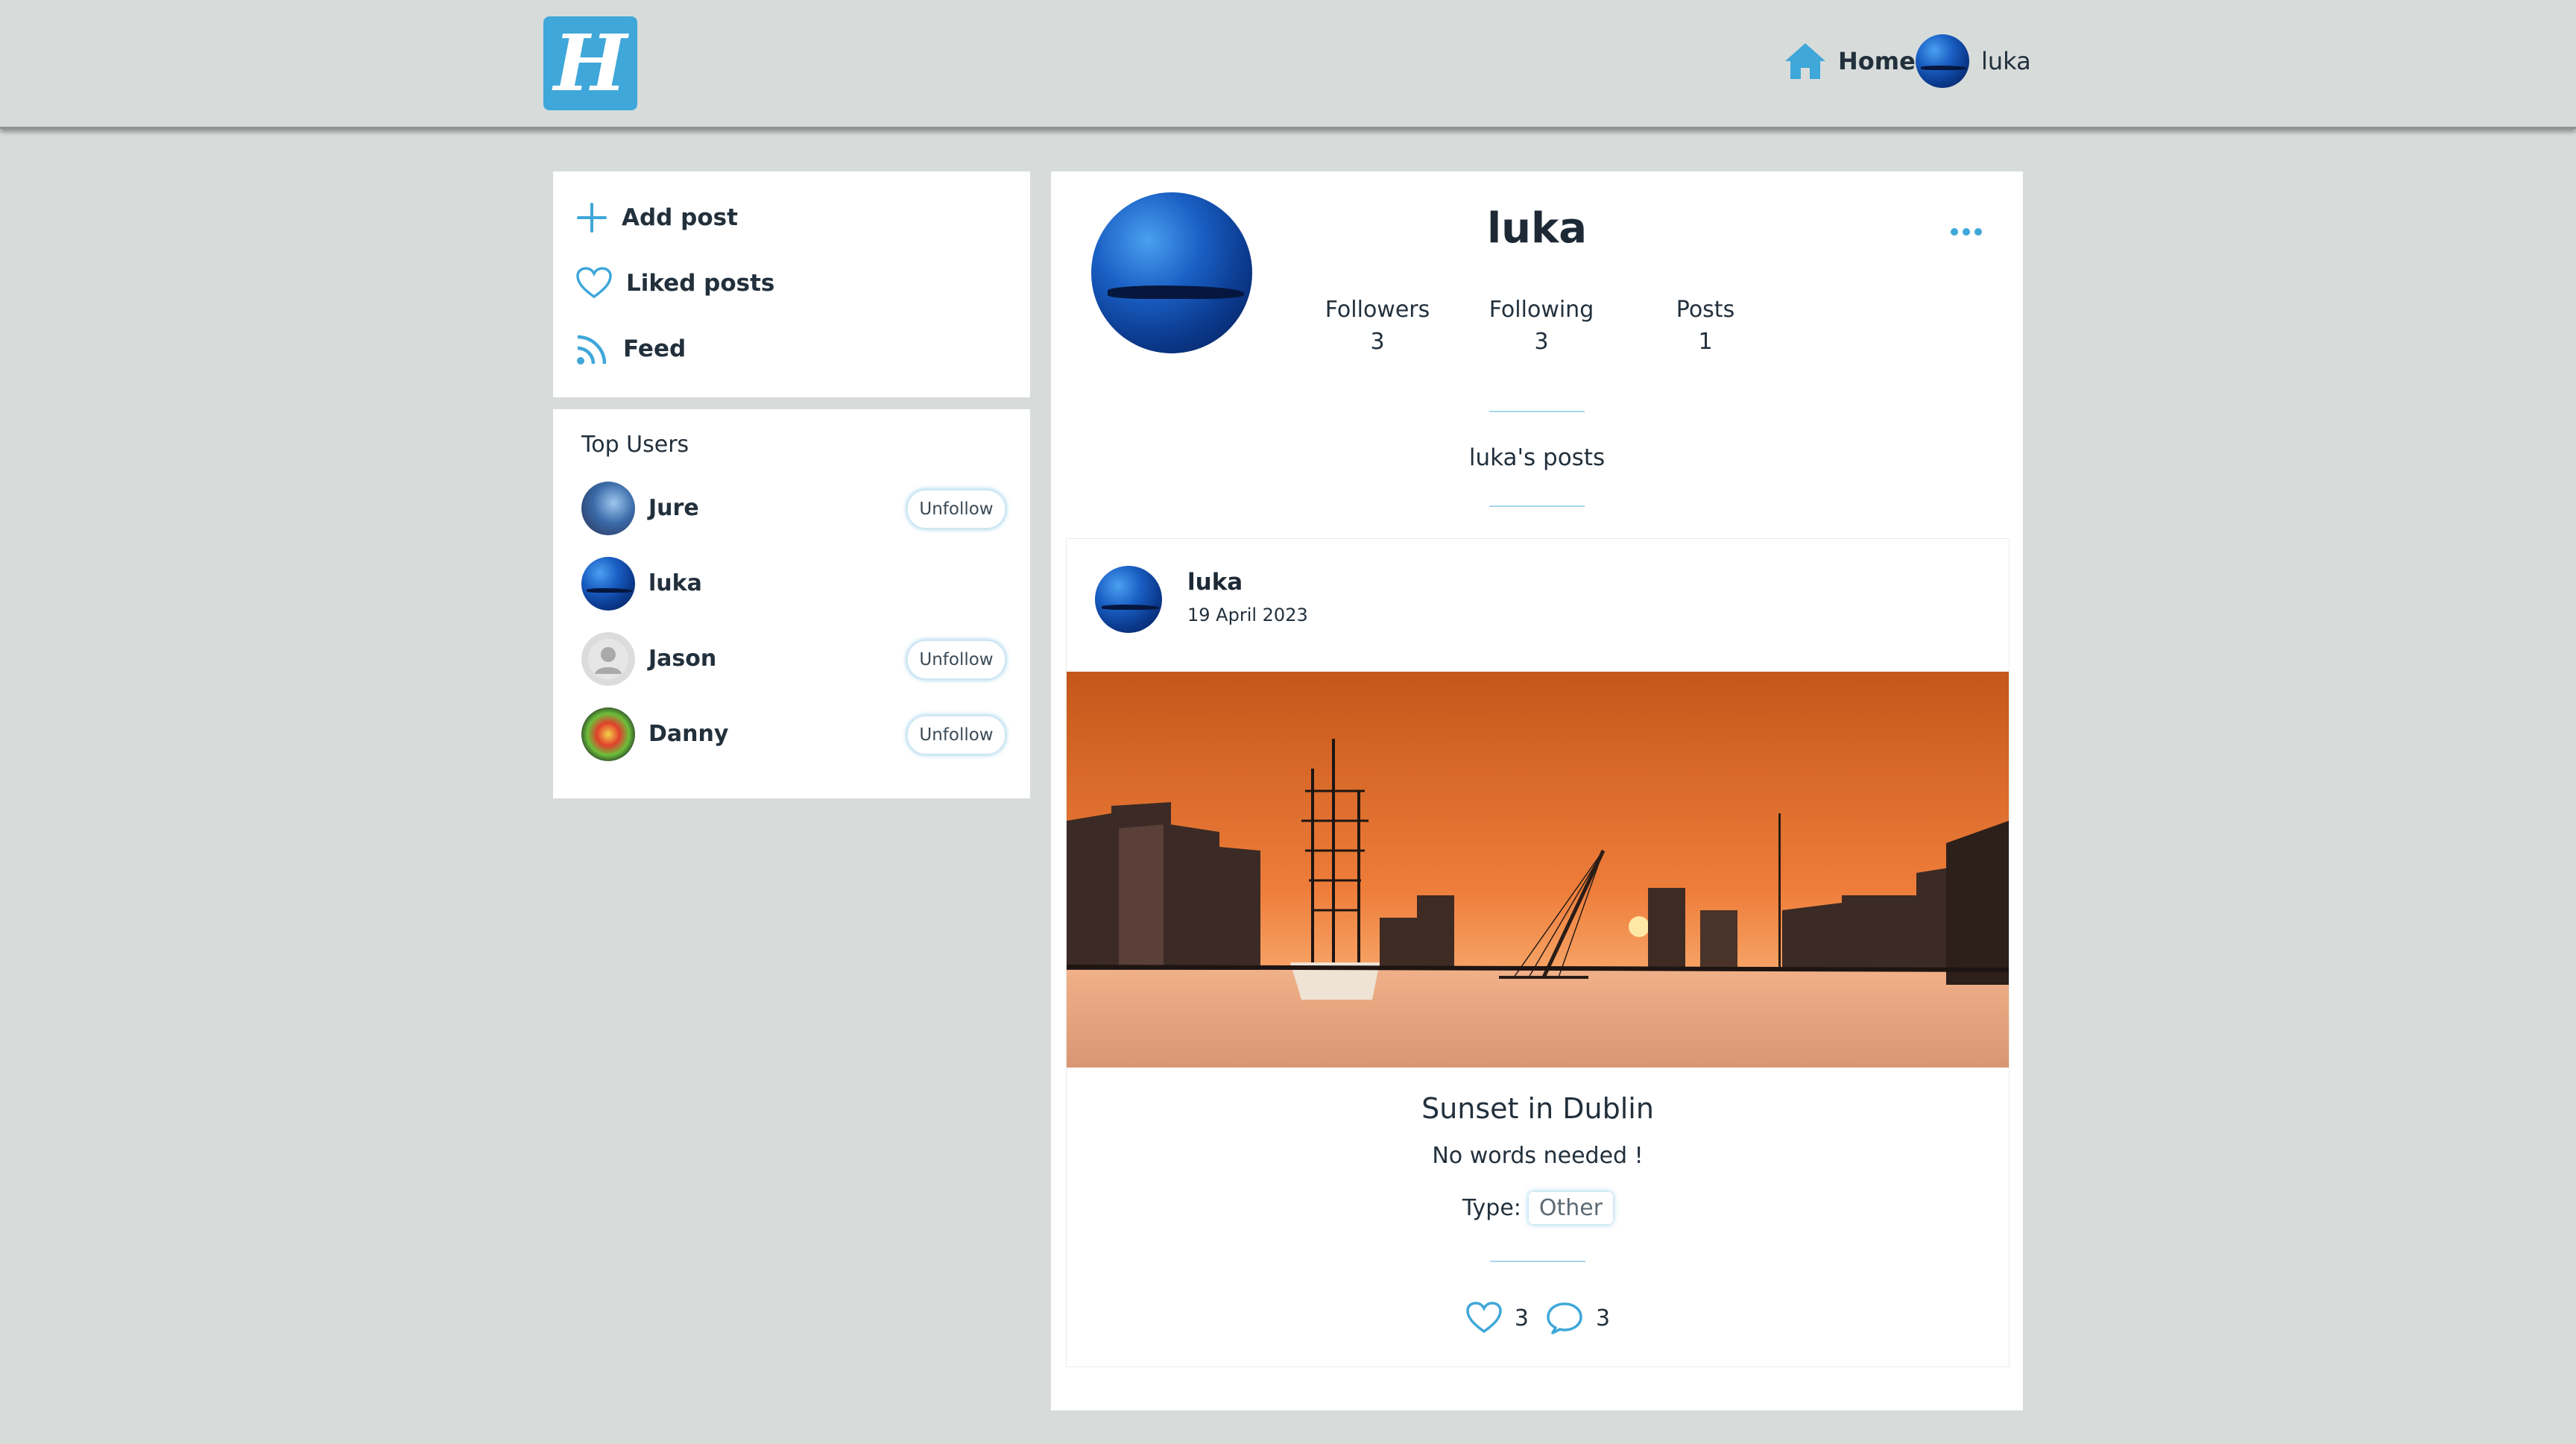 This screenshot has width=2576, height=1444. Describe the element at coordinates (1491, 1208) in the screenshot. I see `post-type-label: Type:` at that location.